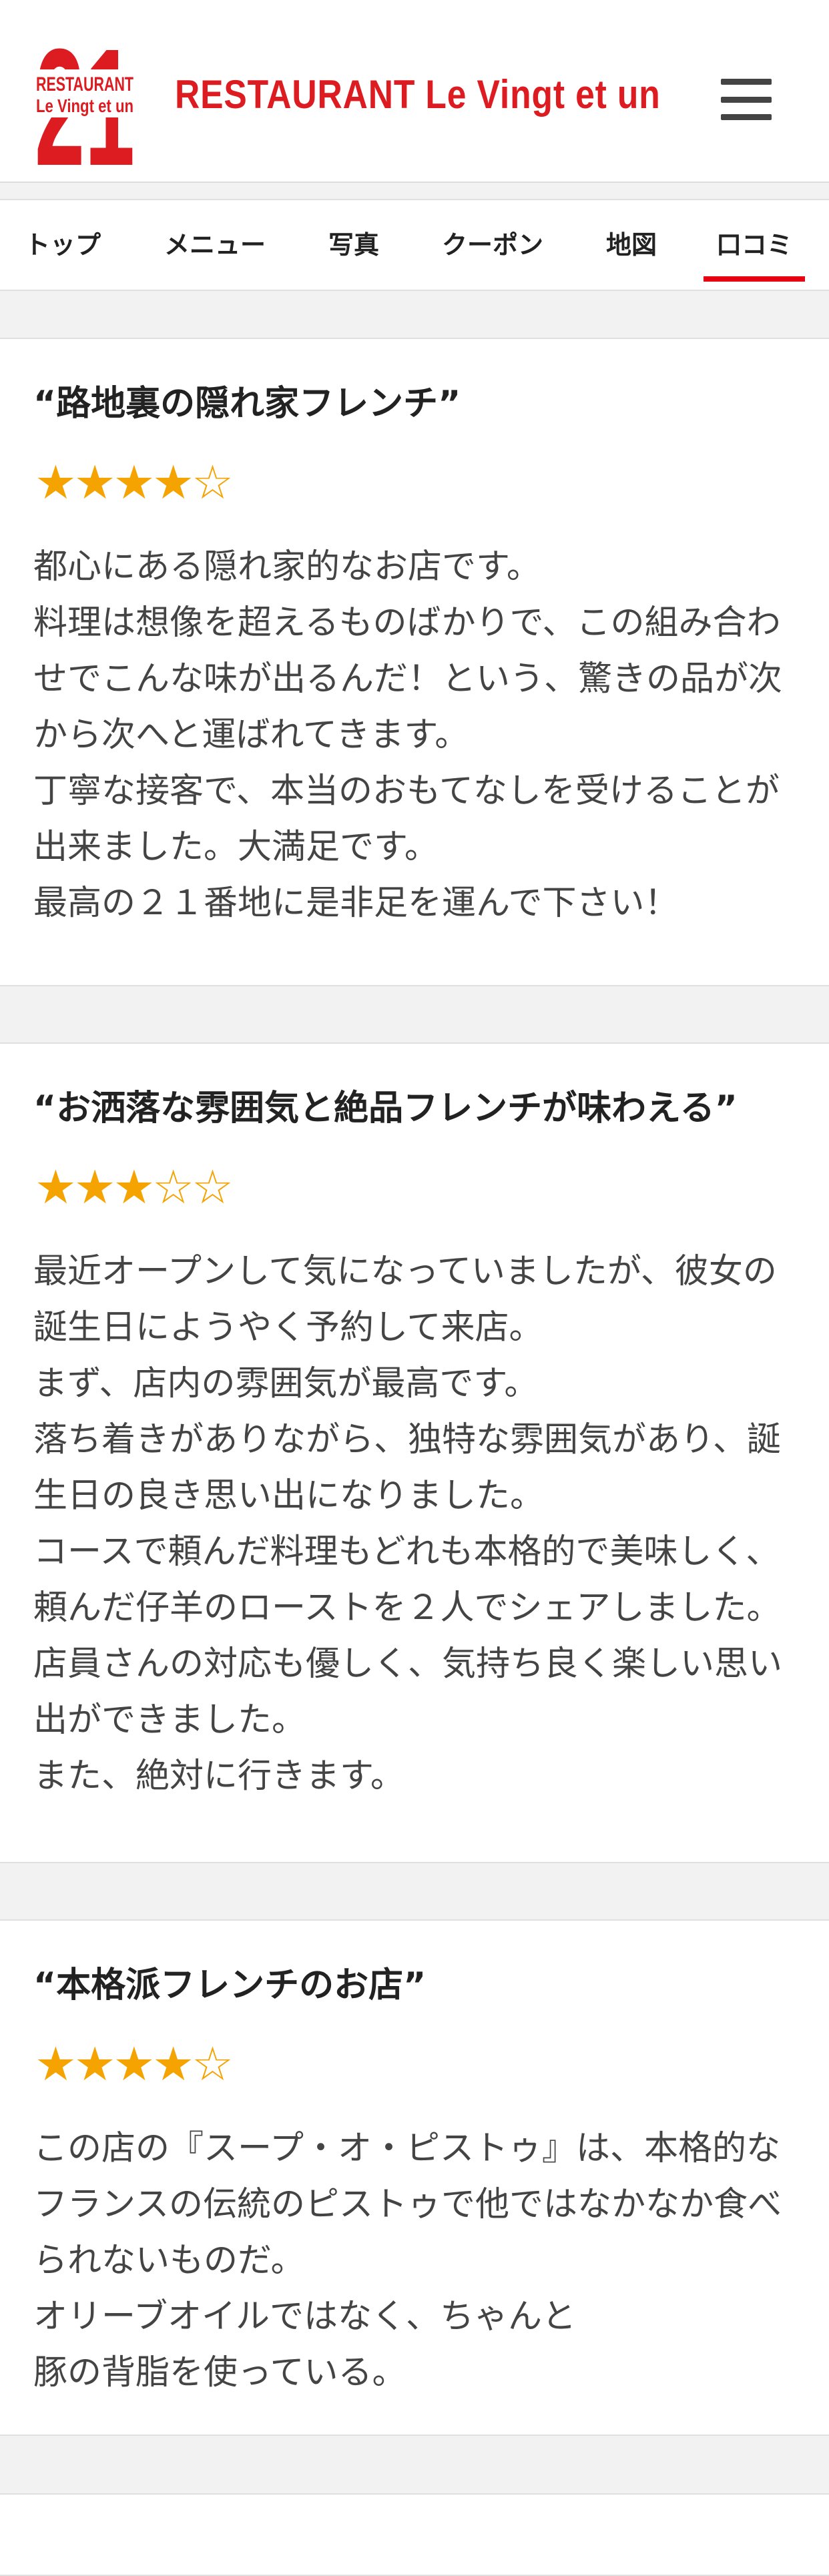  Describe the element at coordinates (230, 1985) in the screenshot. I see `review-title: “本格派フレンチのお店”` at that location.